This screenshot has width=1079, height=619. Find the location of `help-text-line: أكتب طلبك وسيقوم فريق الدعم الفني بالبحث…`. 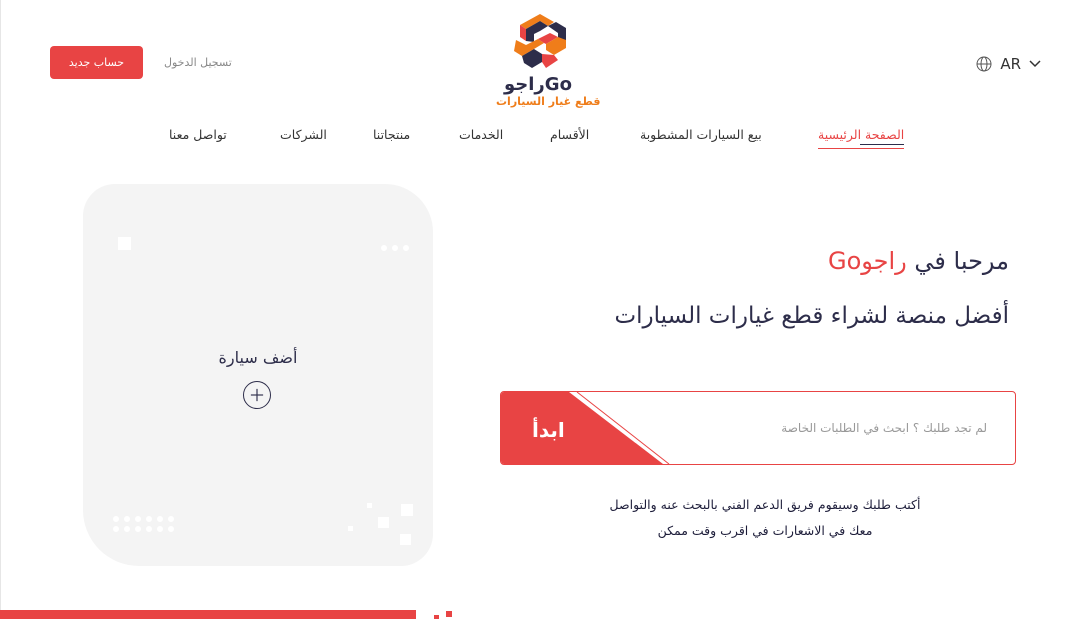

help-text-line: أكتب طلبك وسيقوم فريق الدعم الفني بالبحث… is located at coordinates (765, 504).